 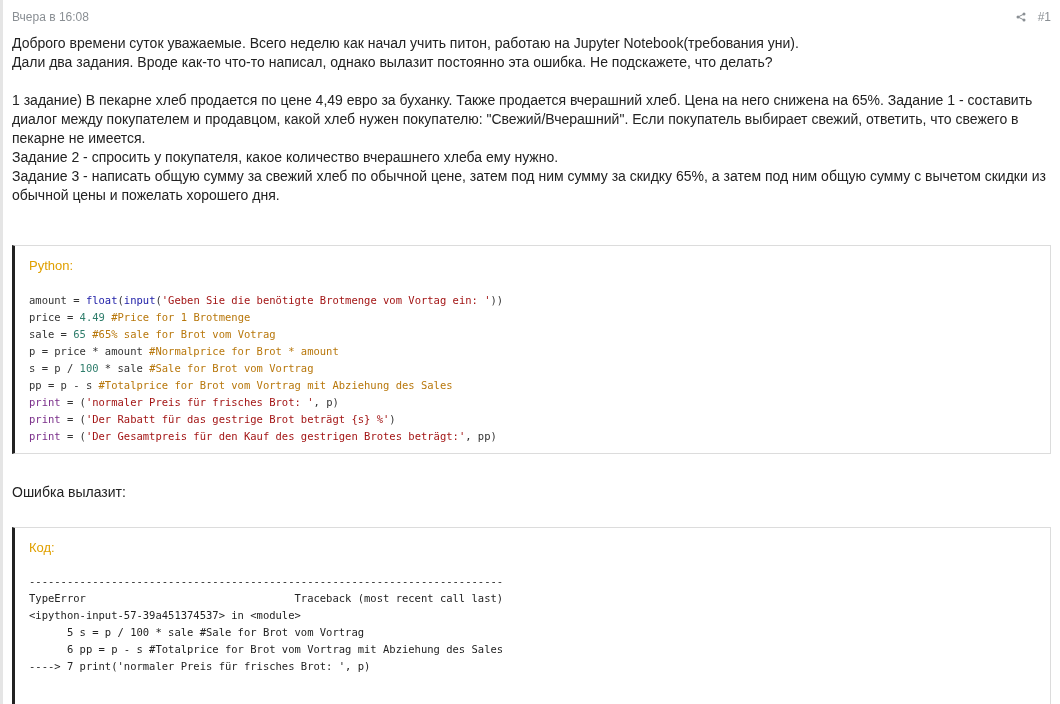 I want to click on code-line: s = p / 100 * sale #Sale for Brot vom Vortrag, so click(x=171, y=368).